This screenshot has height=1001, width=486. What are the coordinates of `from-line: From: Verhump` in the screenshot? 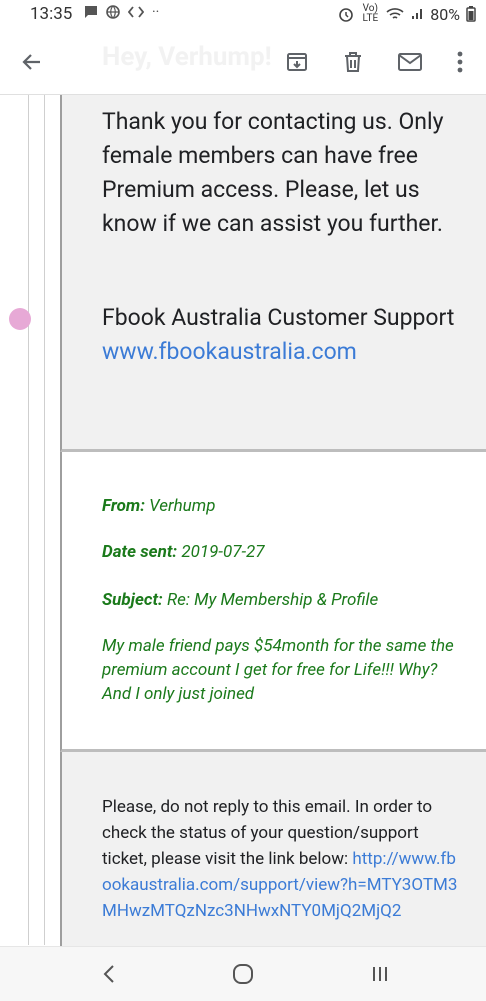 It's located at (282, 506).